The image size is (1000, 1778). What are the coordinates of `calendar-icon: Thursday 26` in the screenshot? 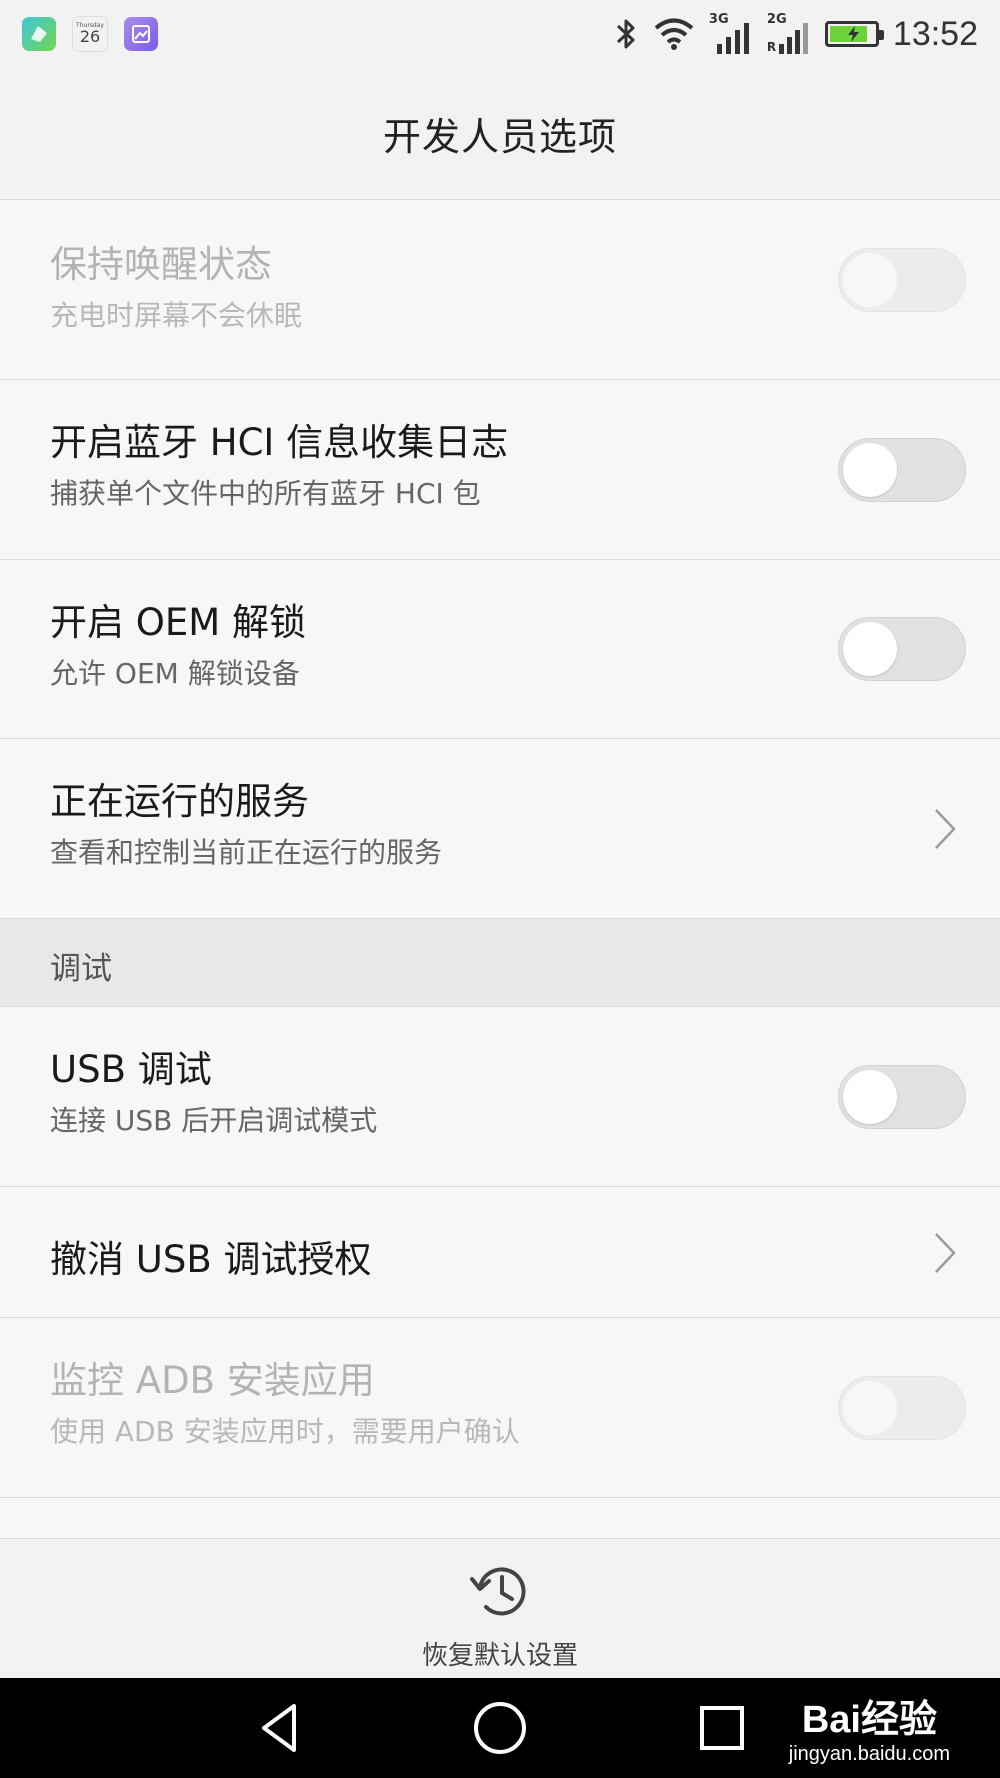 It's located at (90, 34).